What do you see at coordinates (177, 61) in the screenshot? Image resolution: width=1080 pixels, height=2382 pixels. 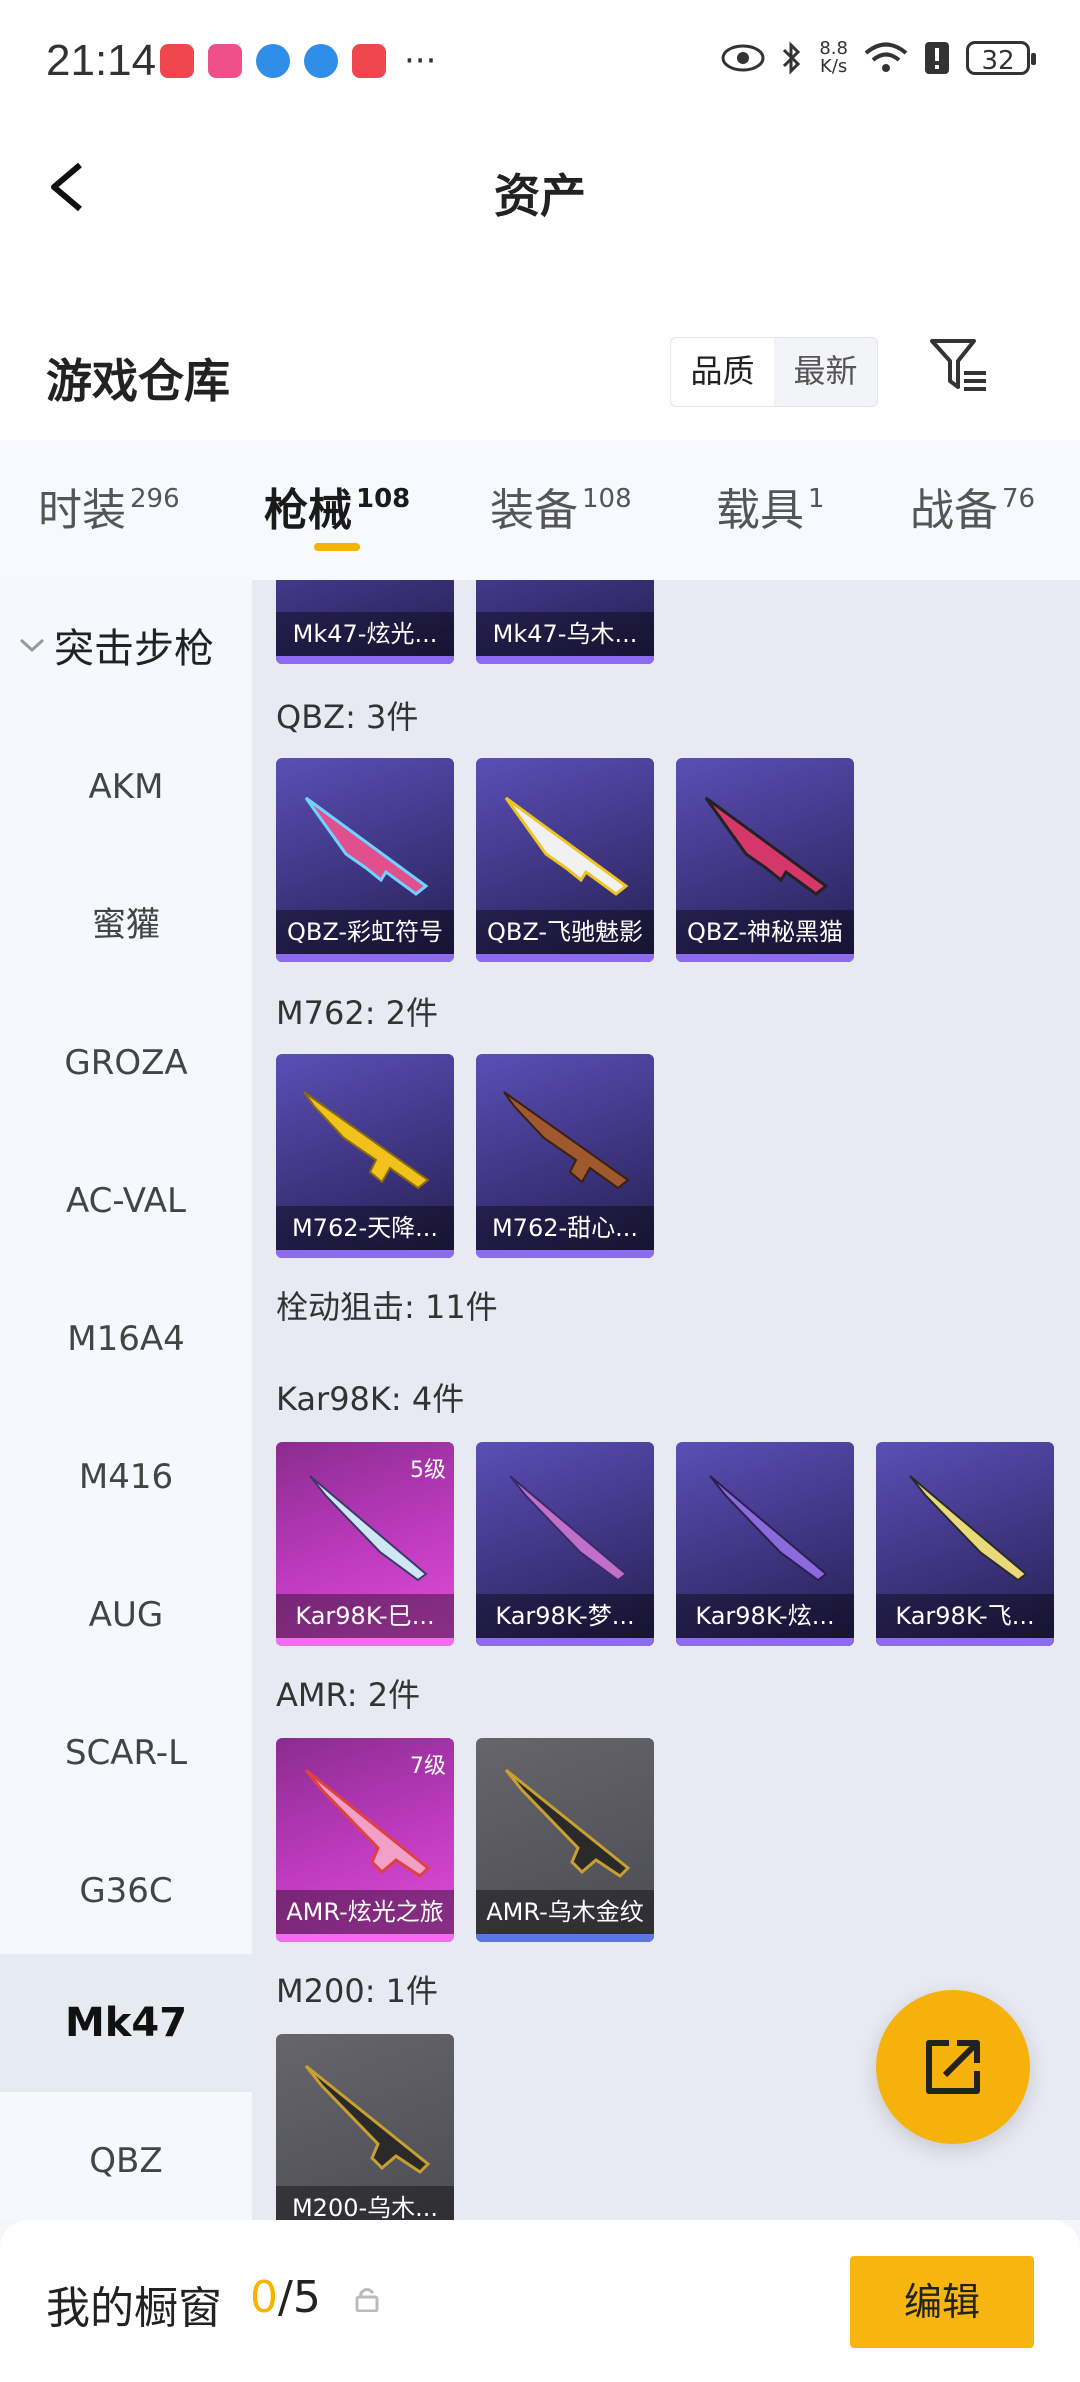 I see `shopping-app-icon` at bounding box center [177, 61].